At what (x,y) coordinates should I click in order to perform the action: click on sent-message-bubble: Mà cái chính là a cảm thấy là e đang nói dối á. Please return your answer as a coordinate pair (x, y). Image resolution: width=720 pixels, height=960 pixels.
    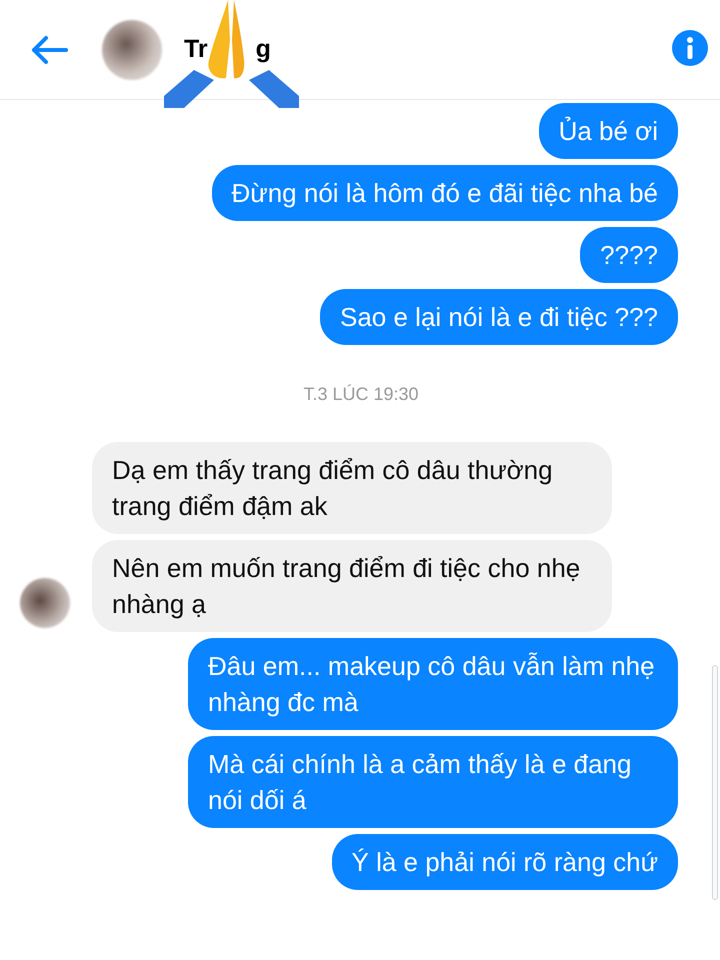
    Looking at the image, I should click on (433, 782).